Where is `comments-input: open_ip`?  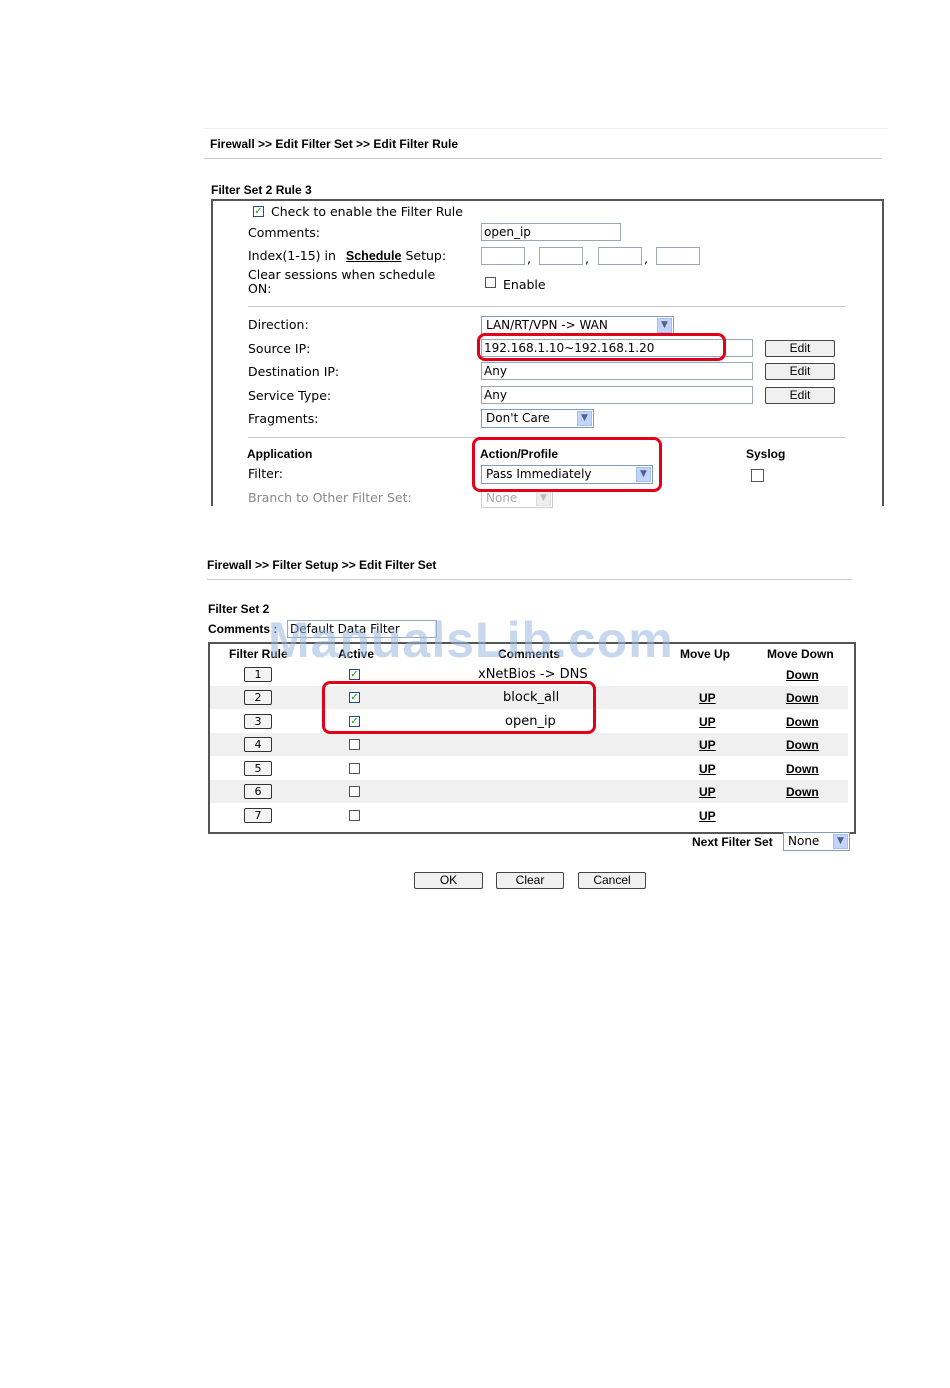 comments-input: open_ip is located at coordinates (551, 232).